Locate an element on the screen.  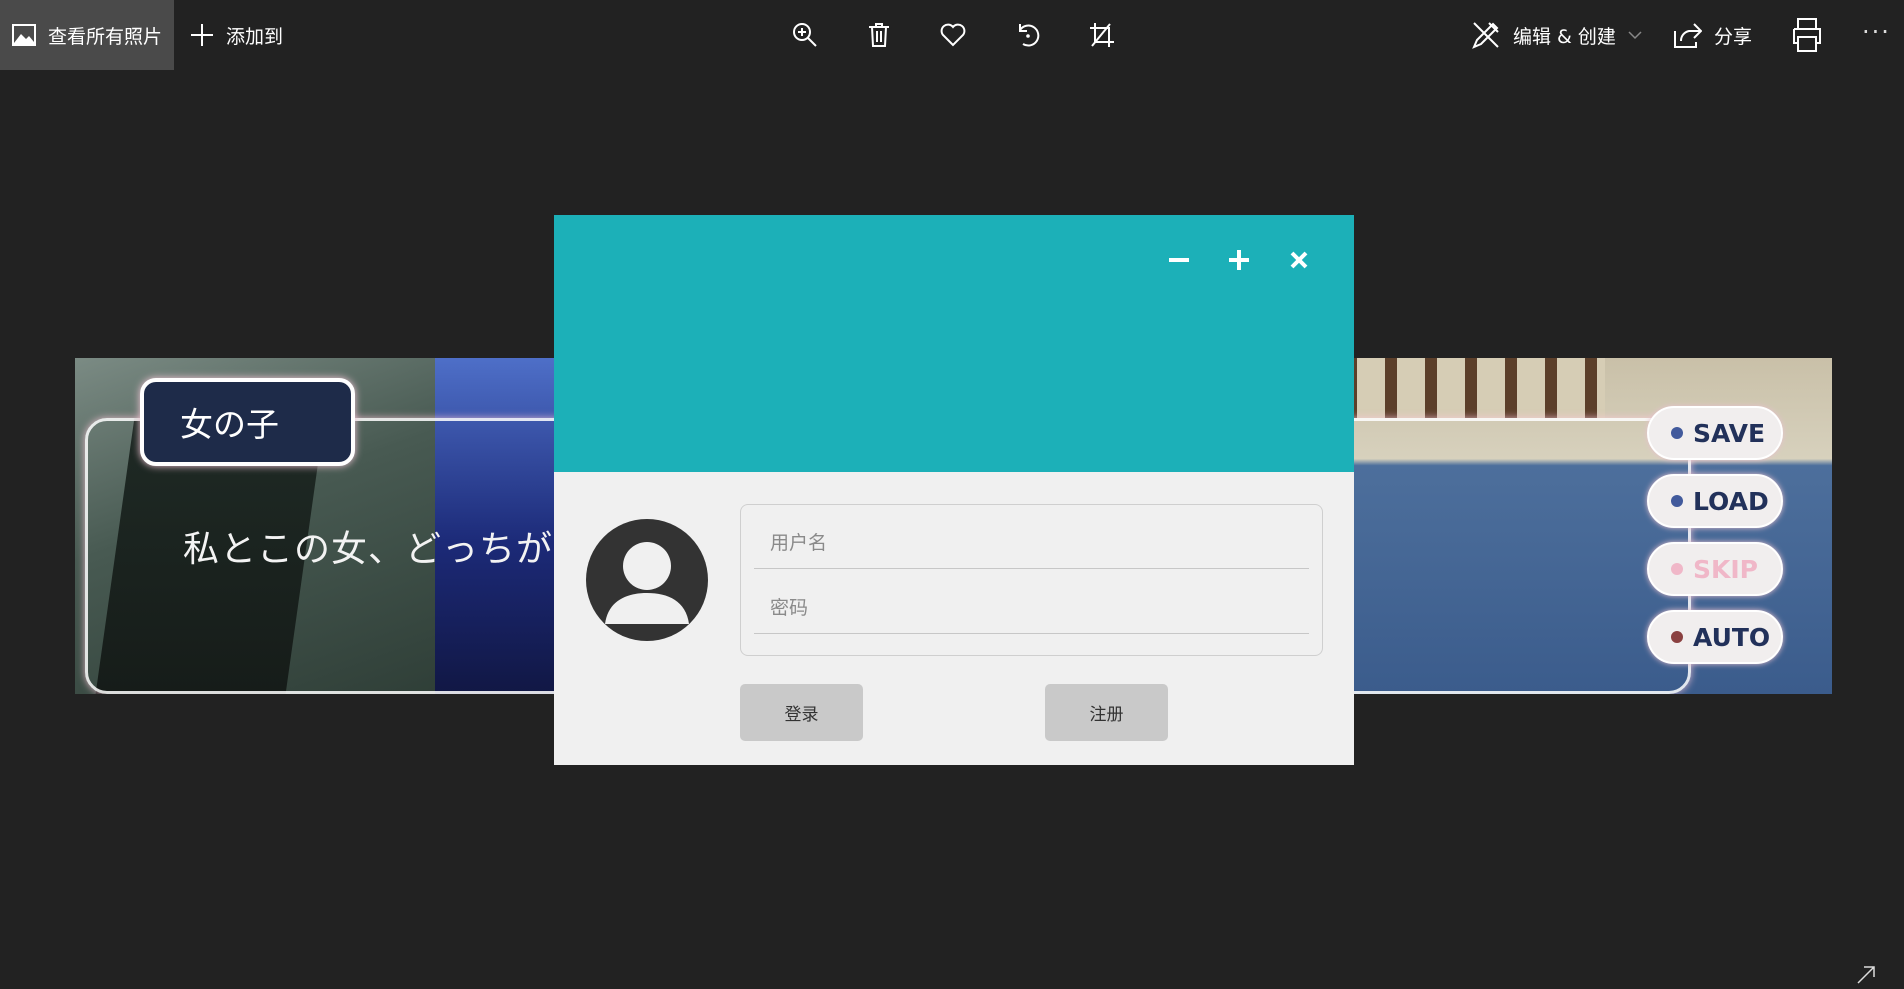
login-dialog-header is located at coordinates (954, 343).